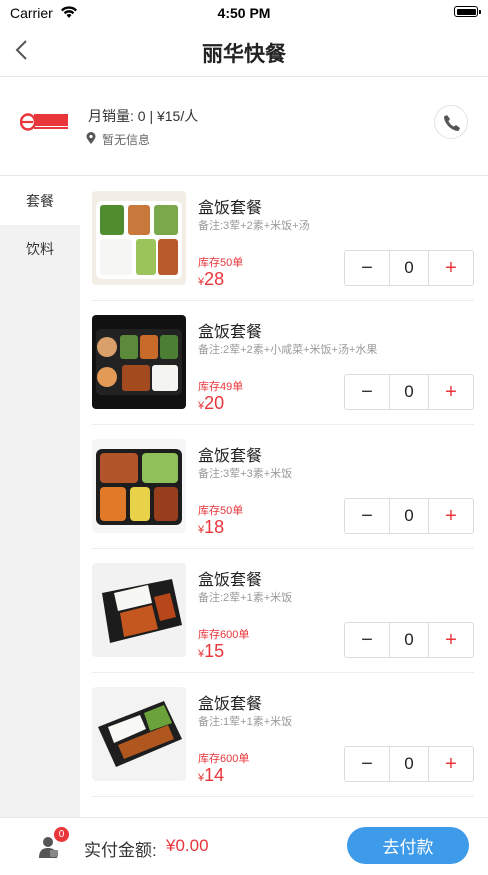 Image resolution: width=488 pixels, height=875 pixels. What do you see at coordinates (61, 834) in the screenshot?
I see `cart-count-badge: 0` at bounding box center [61, 834].